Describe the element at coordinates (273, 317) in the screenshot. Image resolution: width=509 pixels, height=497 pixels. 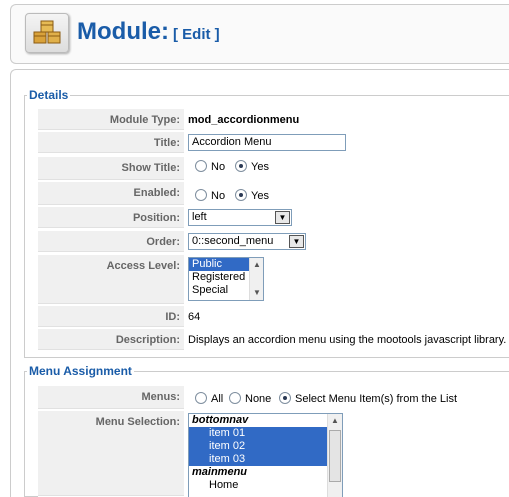
I see `id-row: ID: 64` at that location.